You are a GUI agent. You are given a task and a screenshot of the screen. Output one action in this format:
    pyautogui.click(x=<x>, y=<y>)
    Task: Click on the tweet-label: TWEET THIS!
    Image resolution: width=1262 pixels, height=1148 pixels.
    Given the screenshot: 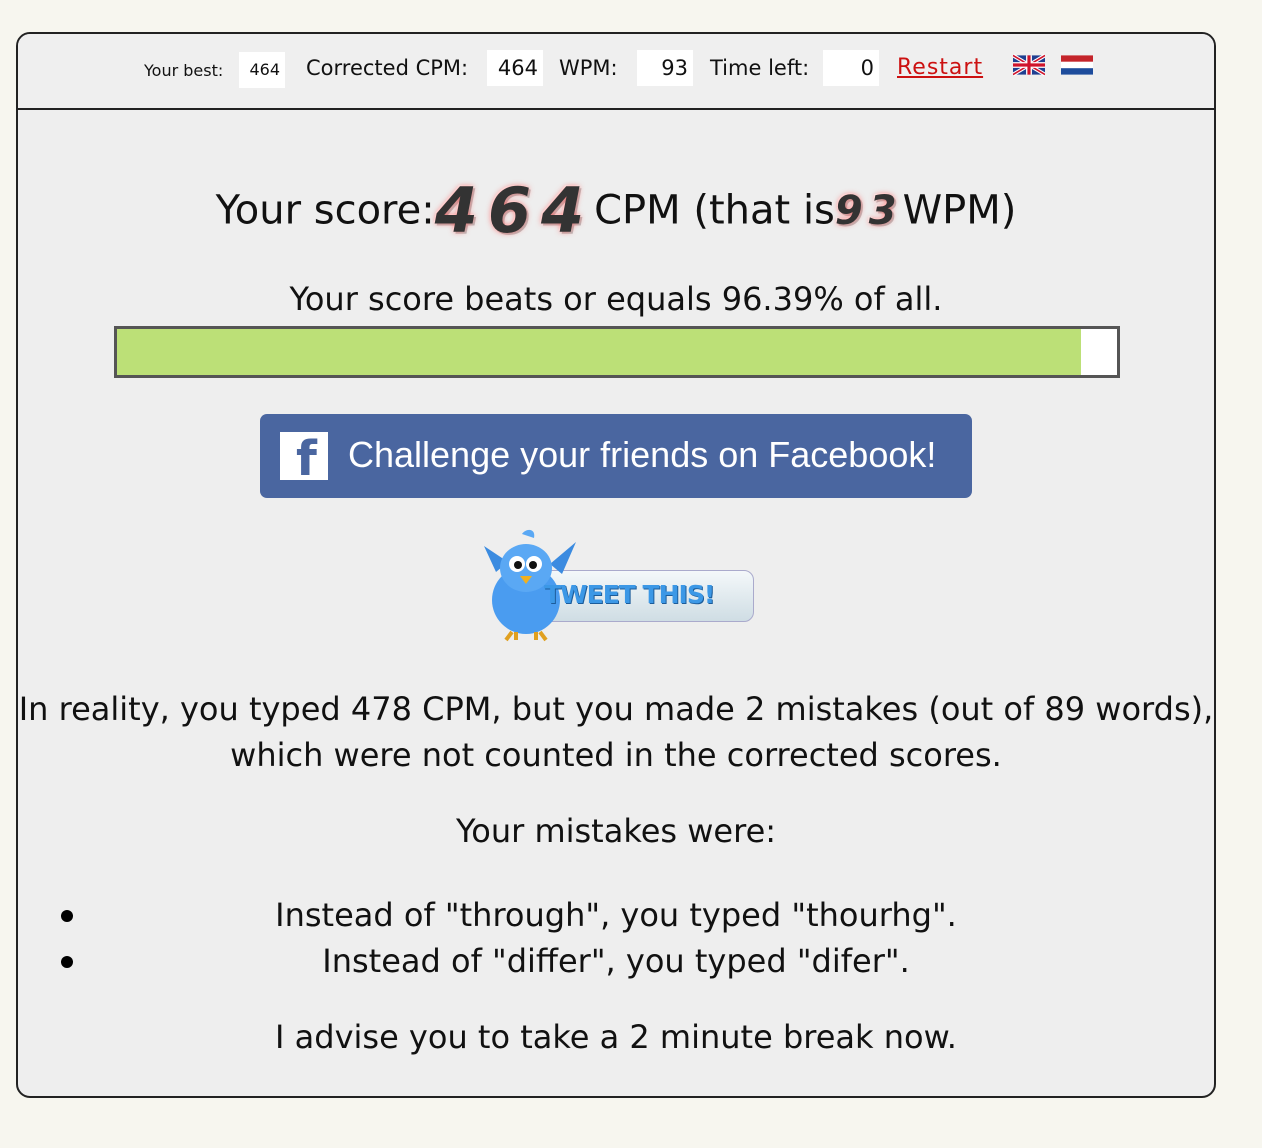 What is the action you would take?
    pyautogui.click(x=629, y=594)
    